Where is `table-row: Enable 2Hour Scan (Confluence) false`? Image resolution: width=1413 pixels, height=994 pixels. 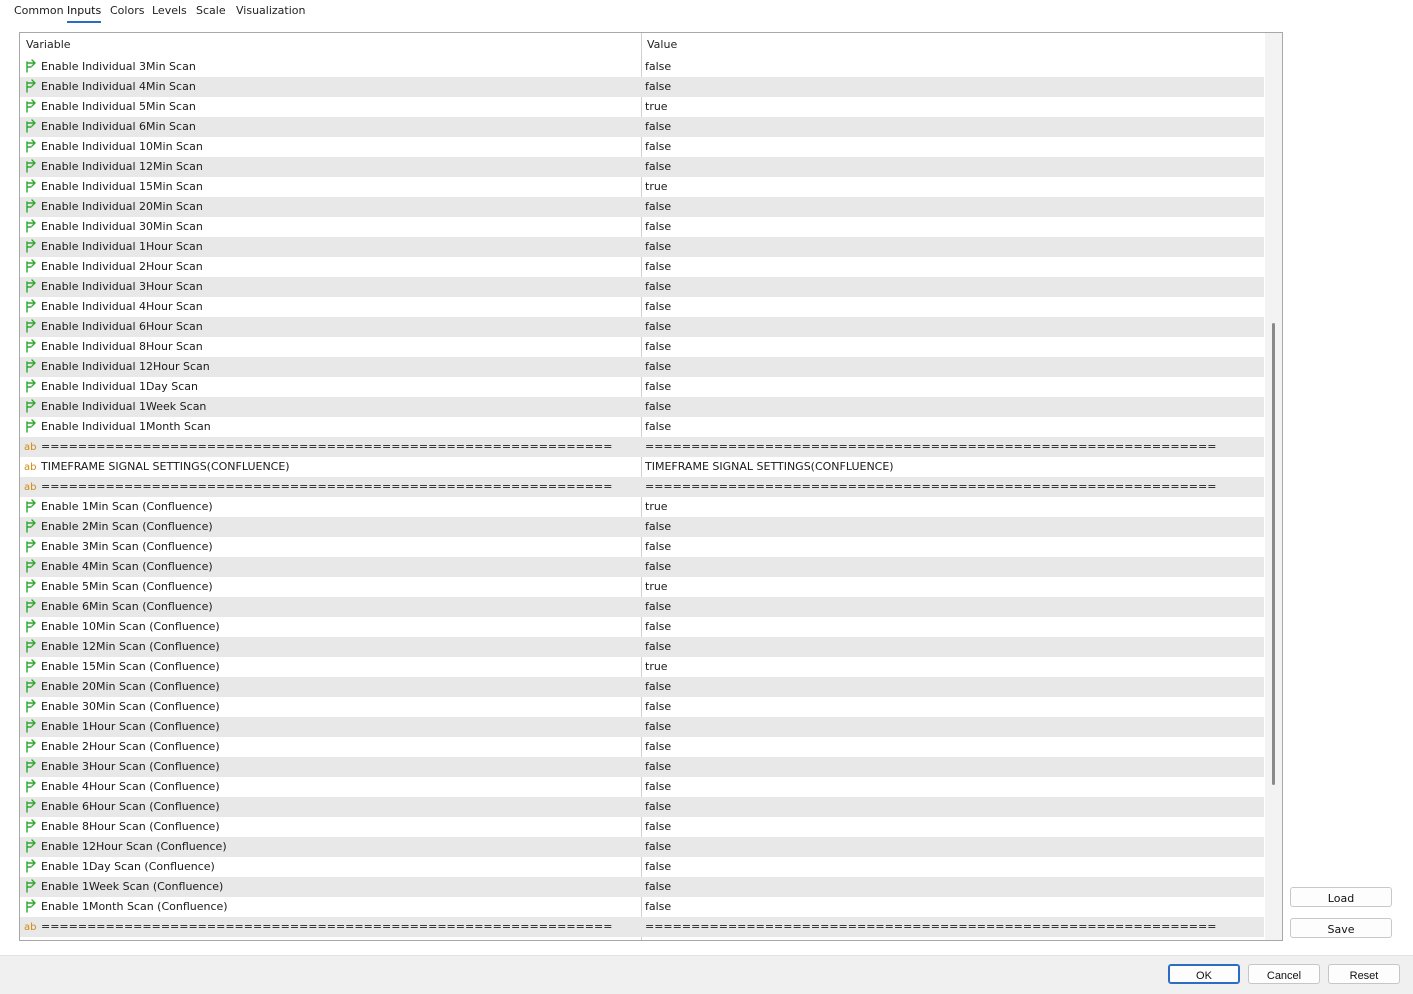 table-row: Enable 2Hour Scan (Confluence) false is located at coordinates (642, 747).